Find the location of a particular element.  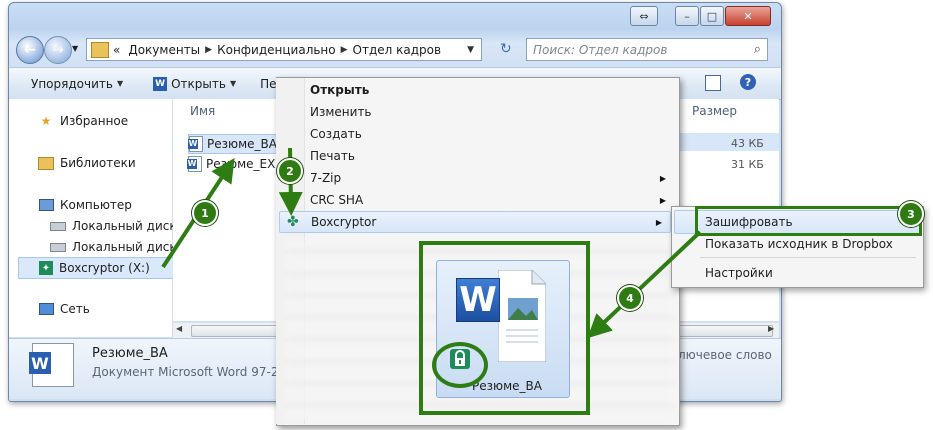

step-number: 4 is located at coordinates (630, 298).